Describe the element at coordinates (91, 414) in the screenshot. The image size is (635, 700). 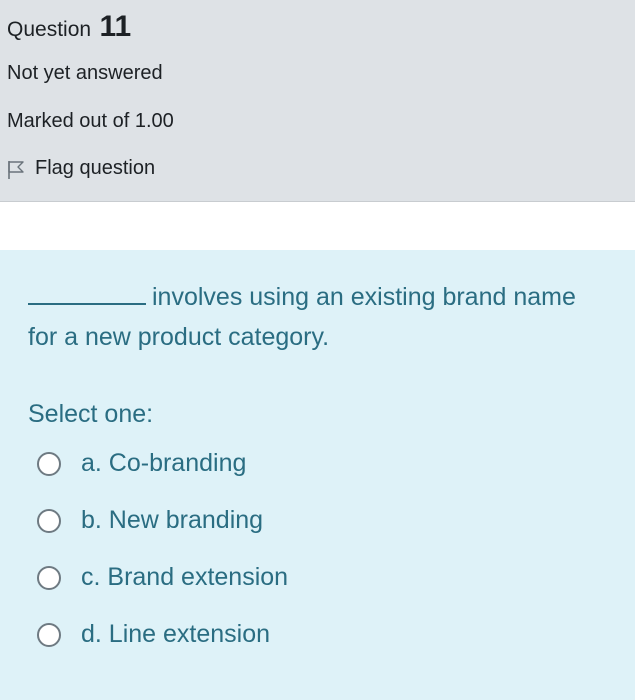
I see `select-one-prompt: Select one:` at that location.